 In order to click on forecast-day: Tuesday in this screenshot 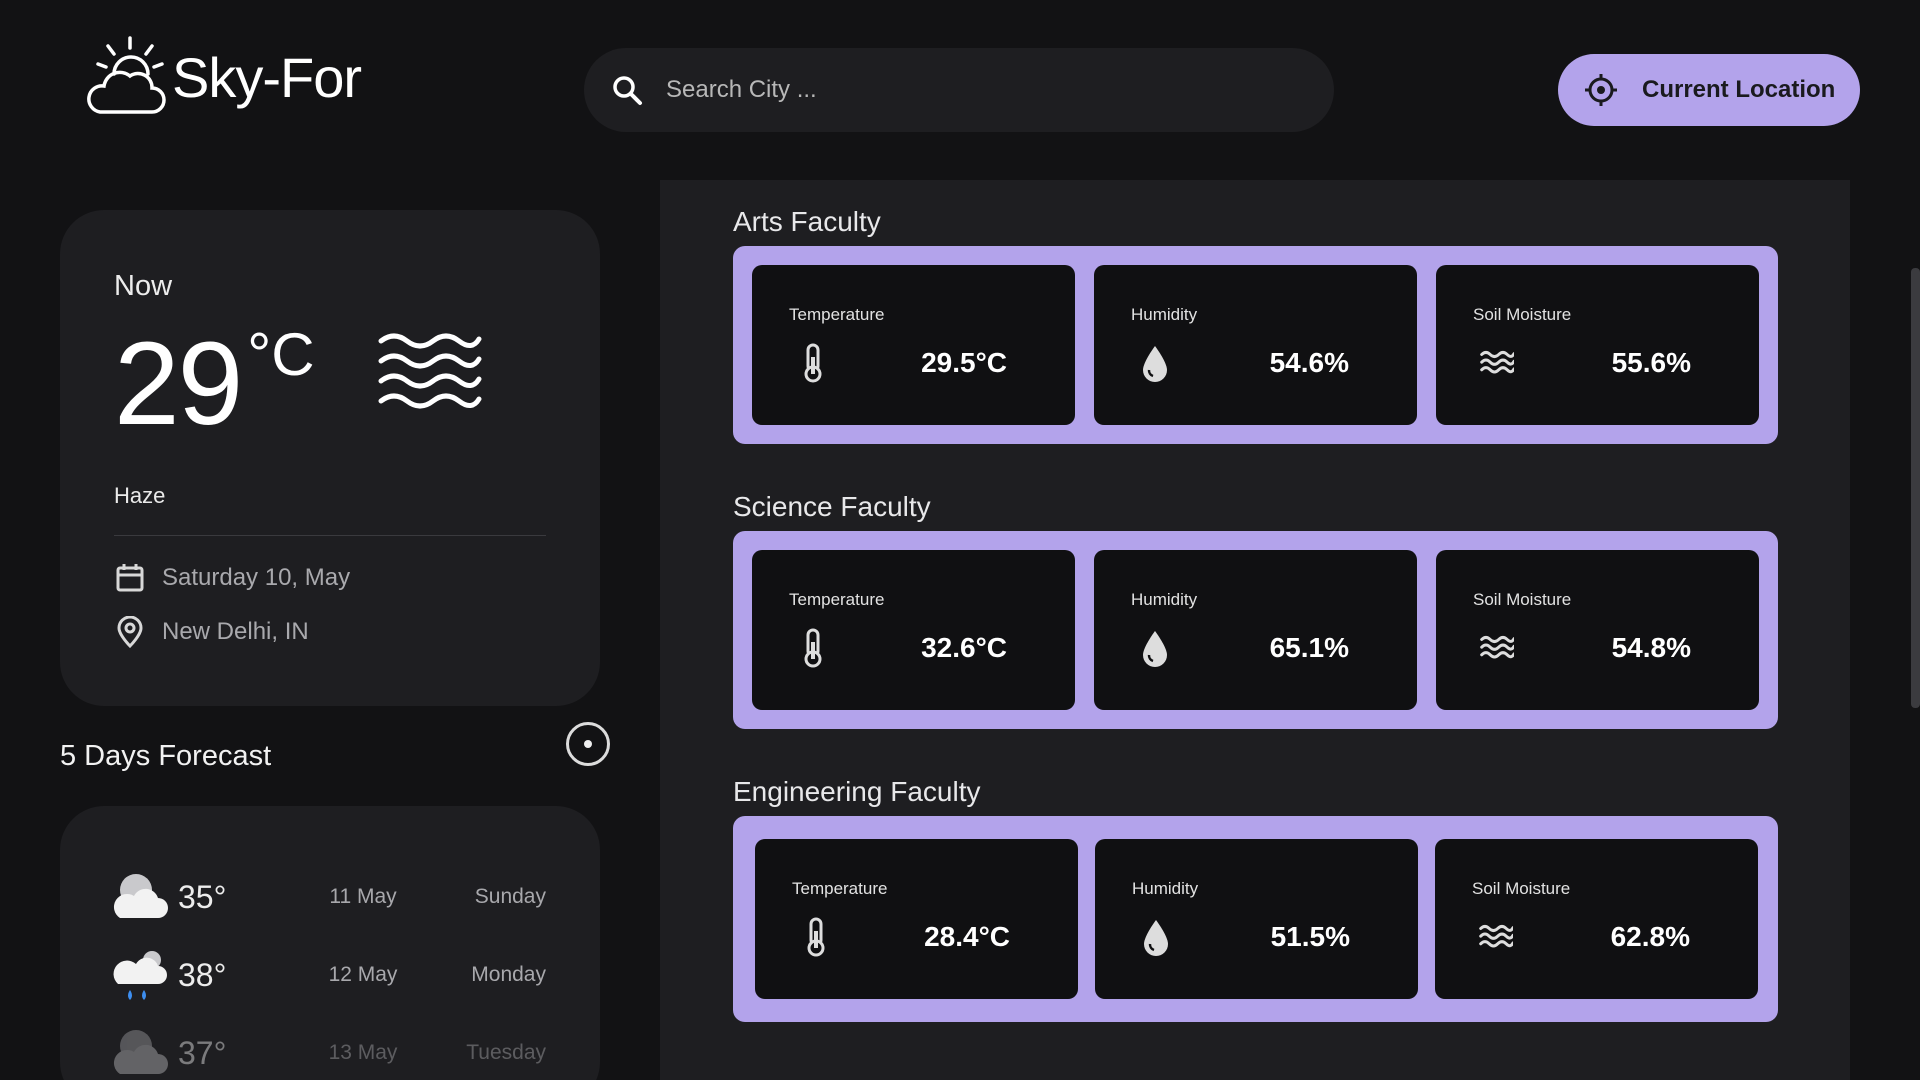, I will do `click(506, 1052)`.